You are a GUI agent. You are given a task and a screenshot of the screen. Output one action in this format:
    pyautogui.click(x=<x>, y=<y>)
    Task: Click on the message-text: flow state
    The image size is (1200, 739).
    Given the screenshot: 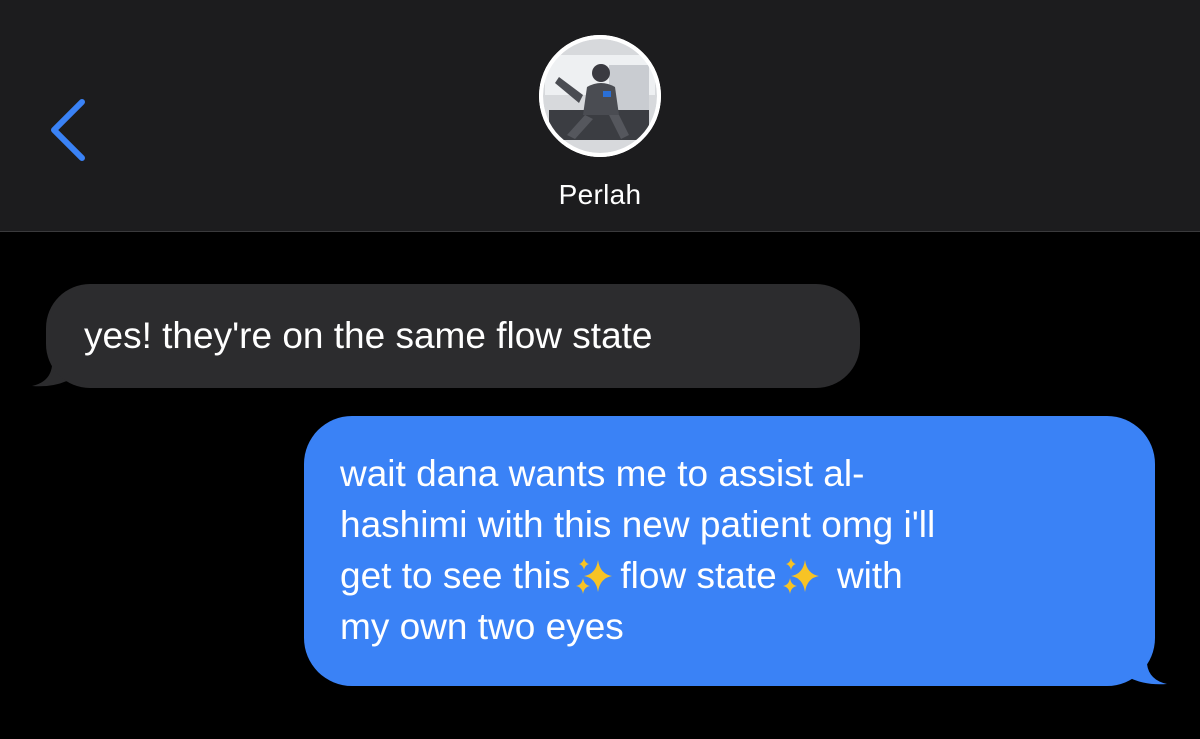 What is the action you would take?
    pyautogui.click(x=698, y=575)
    